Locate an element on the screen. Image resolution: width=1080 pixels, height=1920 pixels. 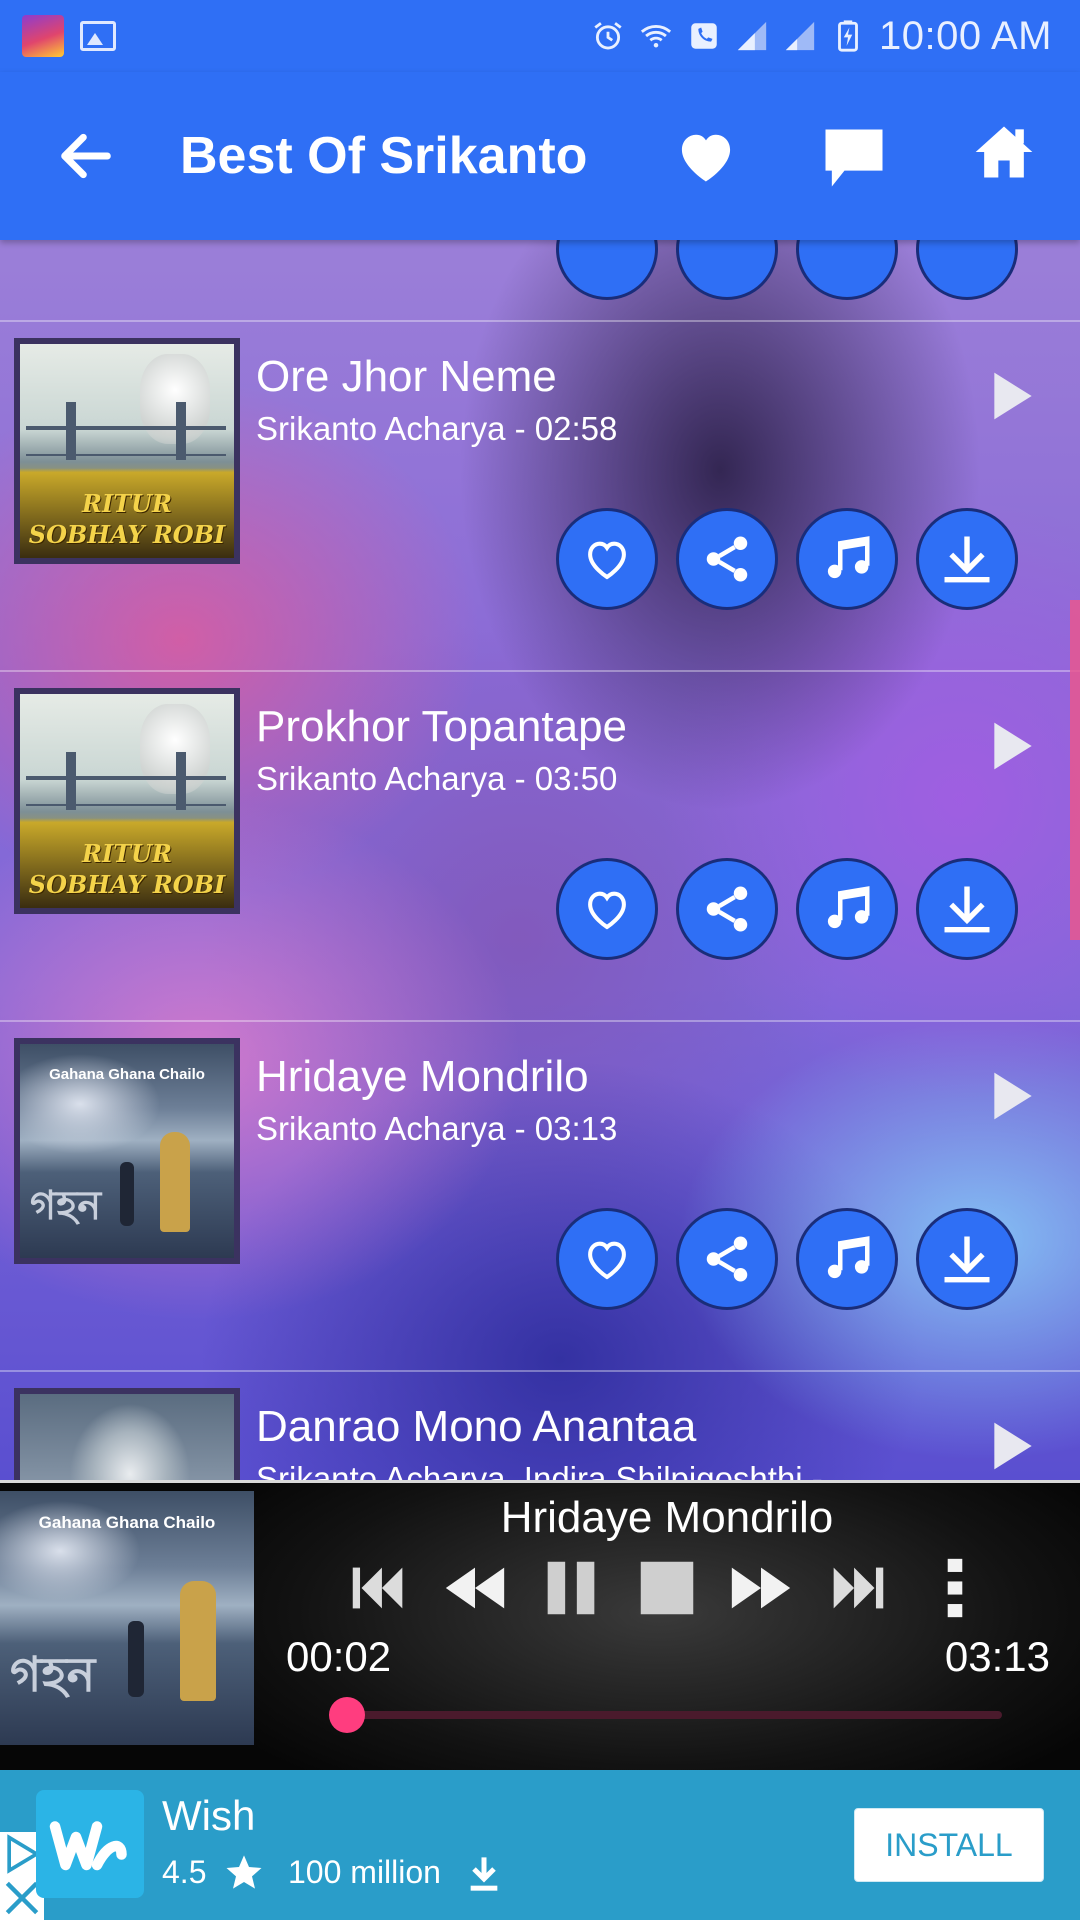
ad-rating: 4.5 is located at coordinates (184, 1872).